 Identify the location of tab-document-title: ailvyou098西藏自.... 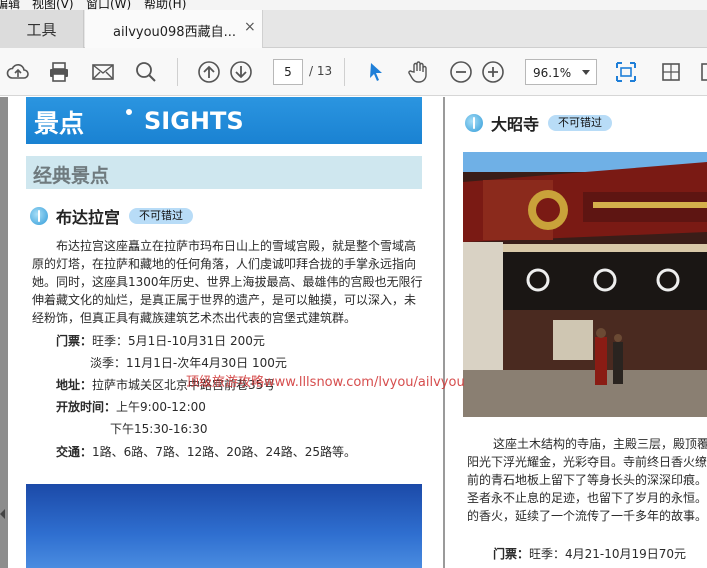
(174, 32).